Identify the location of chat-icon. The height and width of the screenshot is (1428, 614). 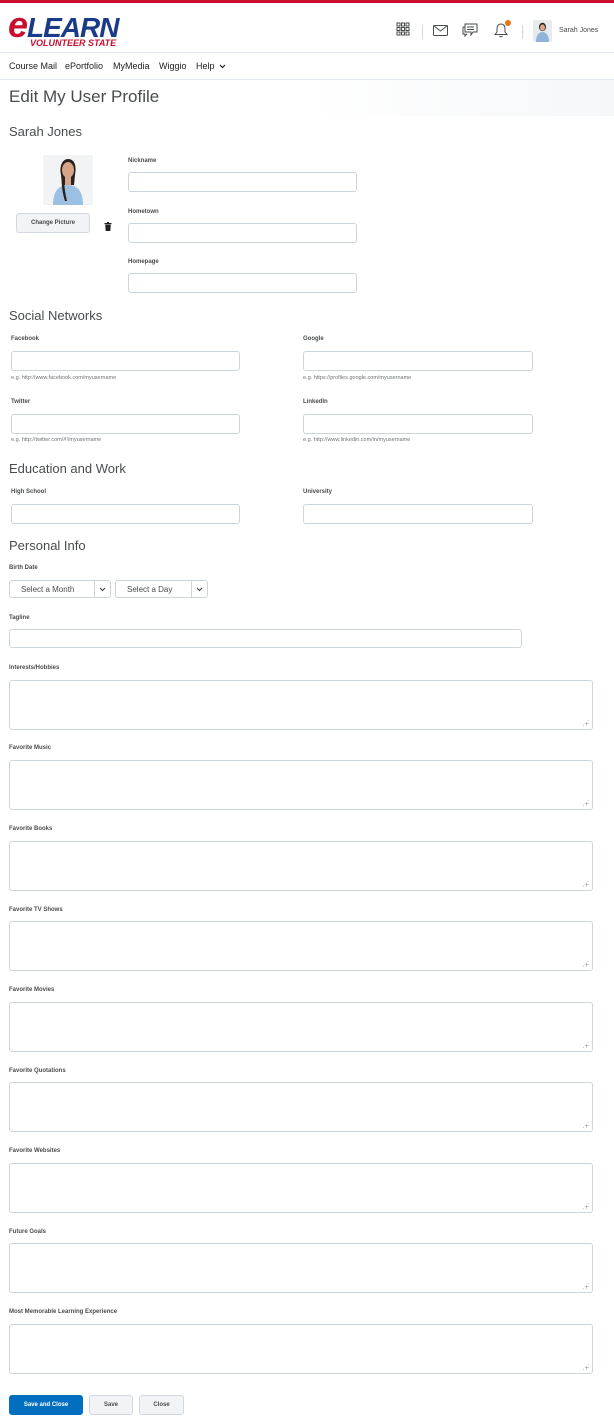
(470, 30).